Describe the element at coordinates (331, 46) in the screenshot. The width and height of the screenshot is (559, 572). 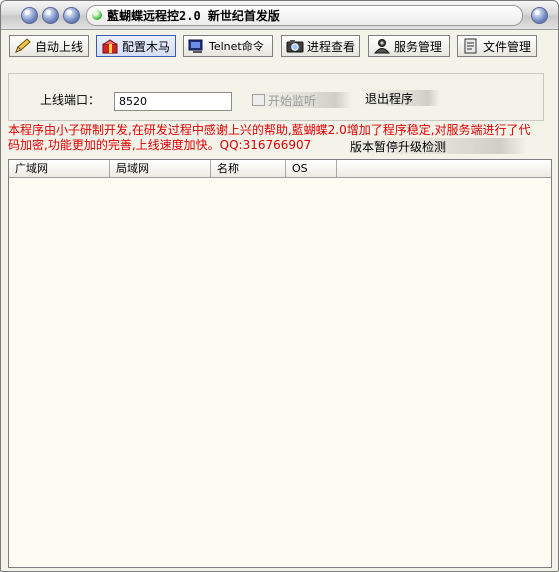
I see `process-view-label: 进程查看` at that location.